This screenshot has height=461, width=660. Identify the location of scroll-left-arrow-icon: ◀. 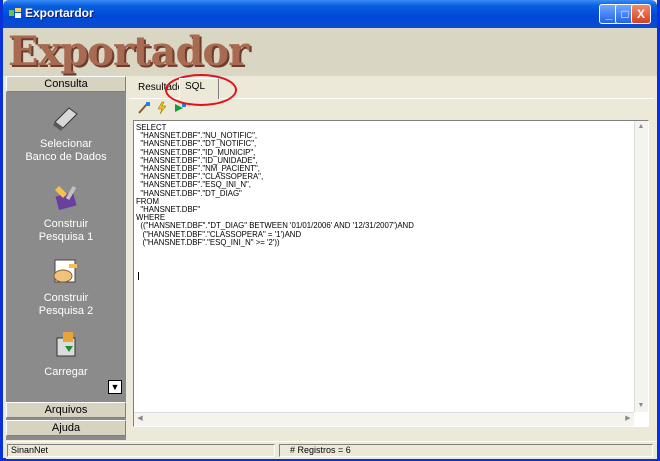
(140, 419).